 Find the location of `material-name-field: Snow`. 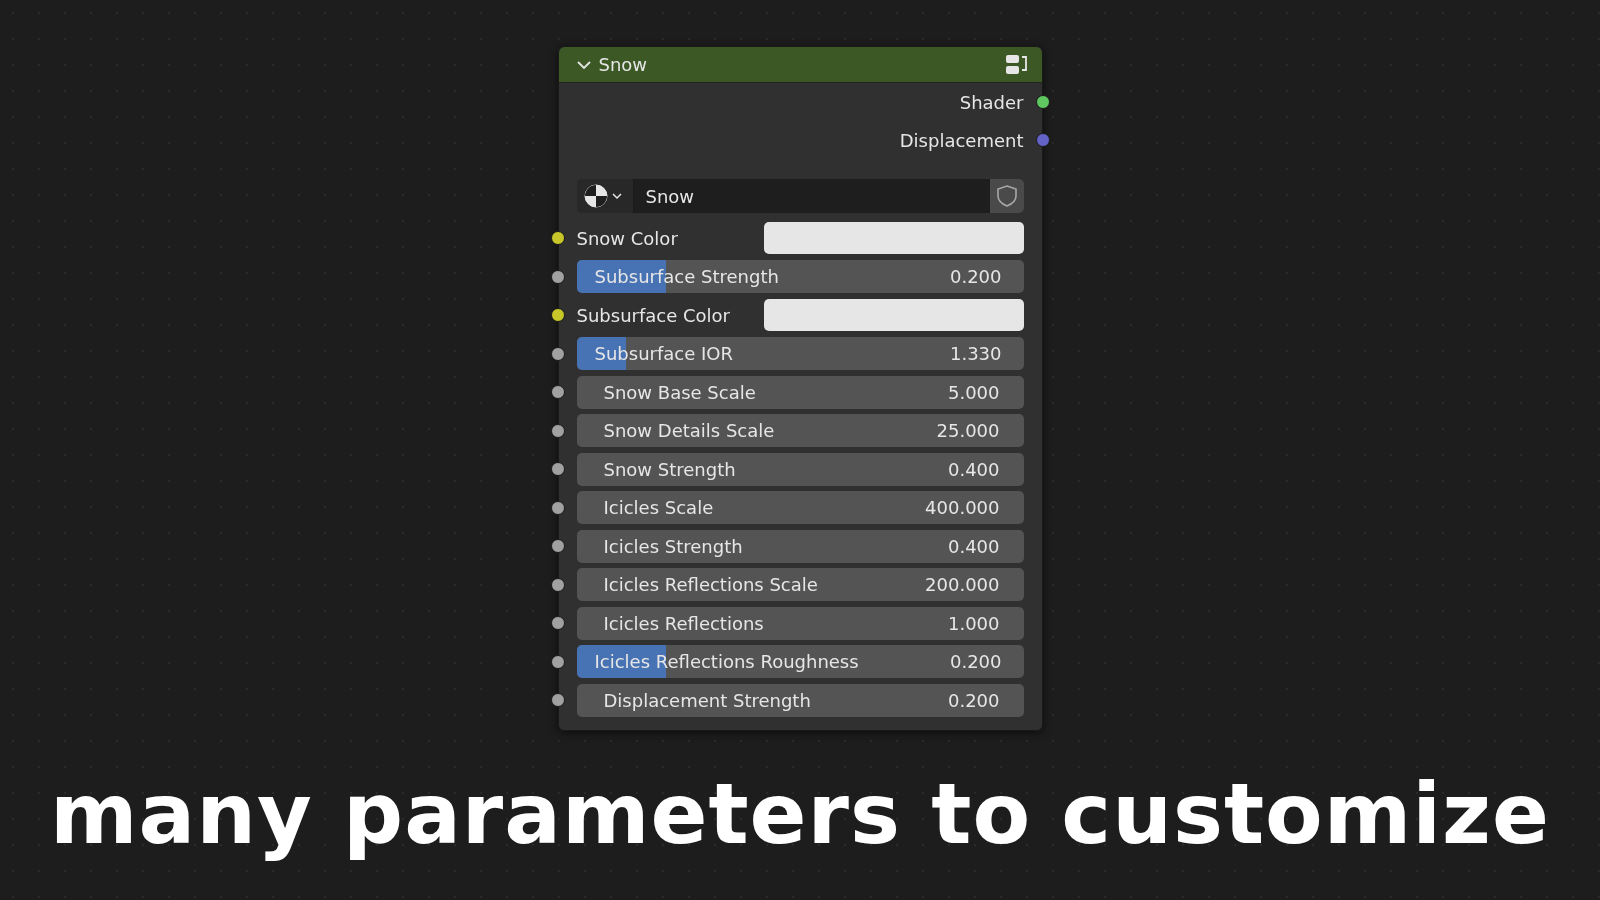

material-name-field: Snow is located at coordinates (811, 196).